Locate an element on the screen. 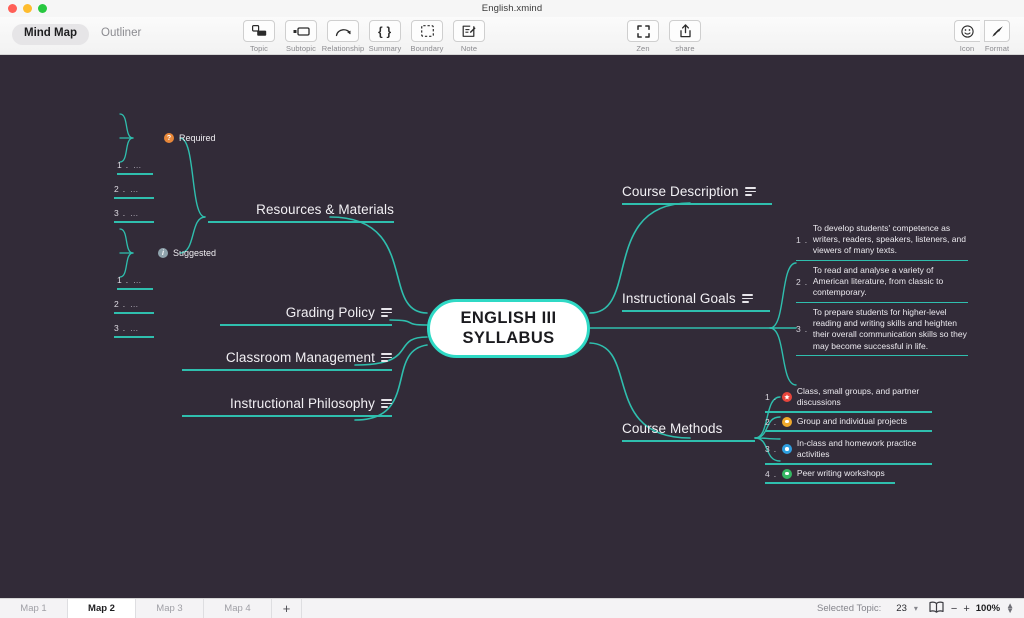  note-icon is located at coordinates (469, 31).